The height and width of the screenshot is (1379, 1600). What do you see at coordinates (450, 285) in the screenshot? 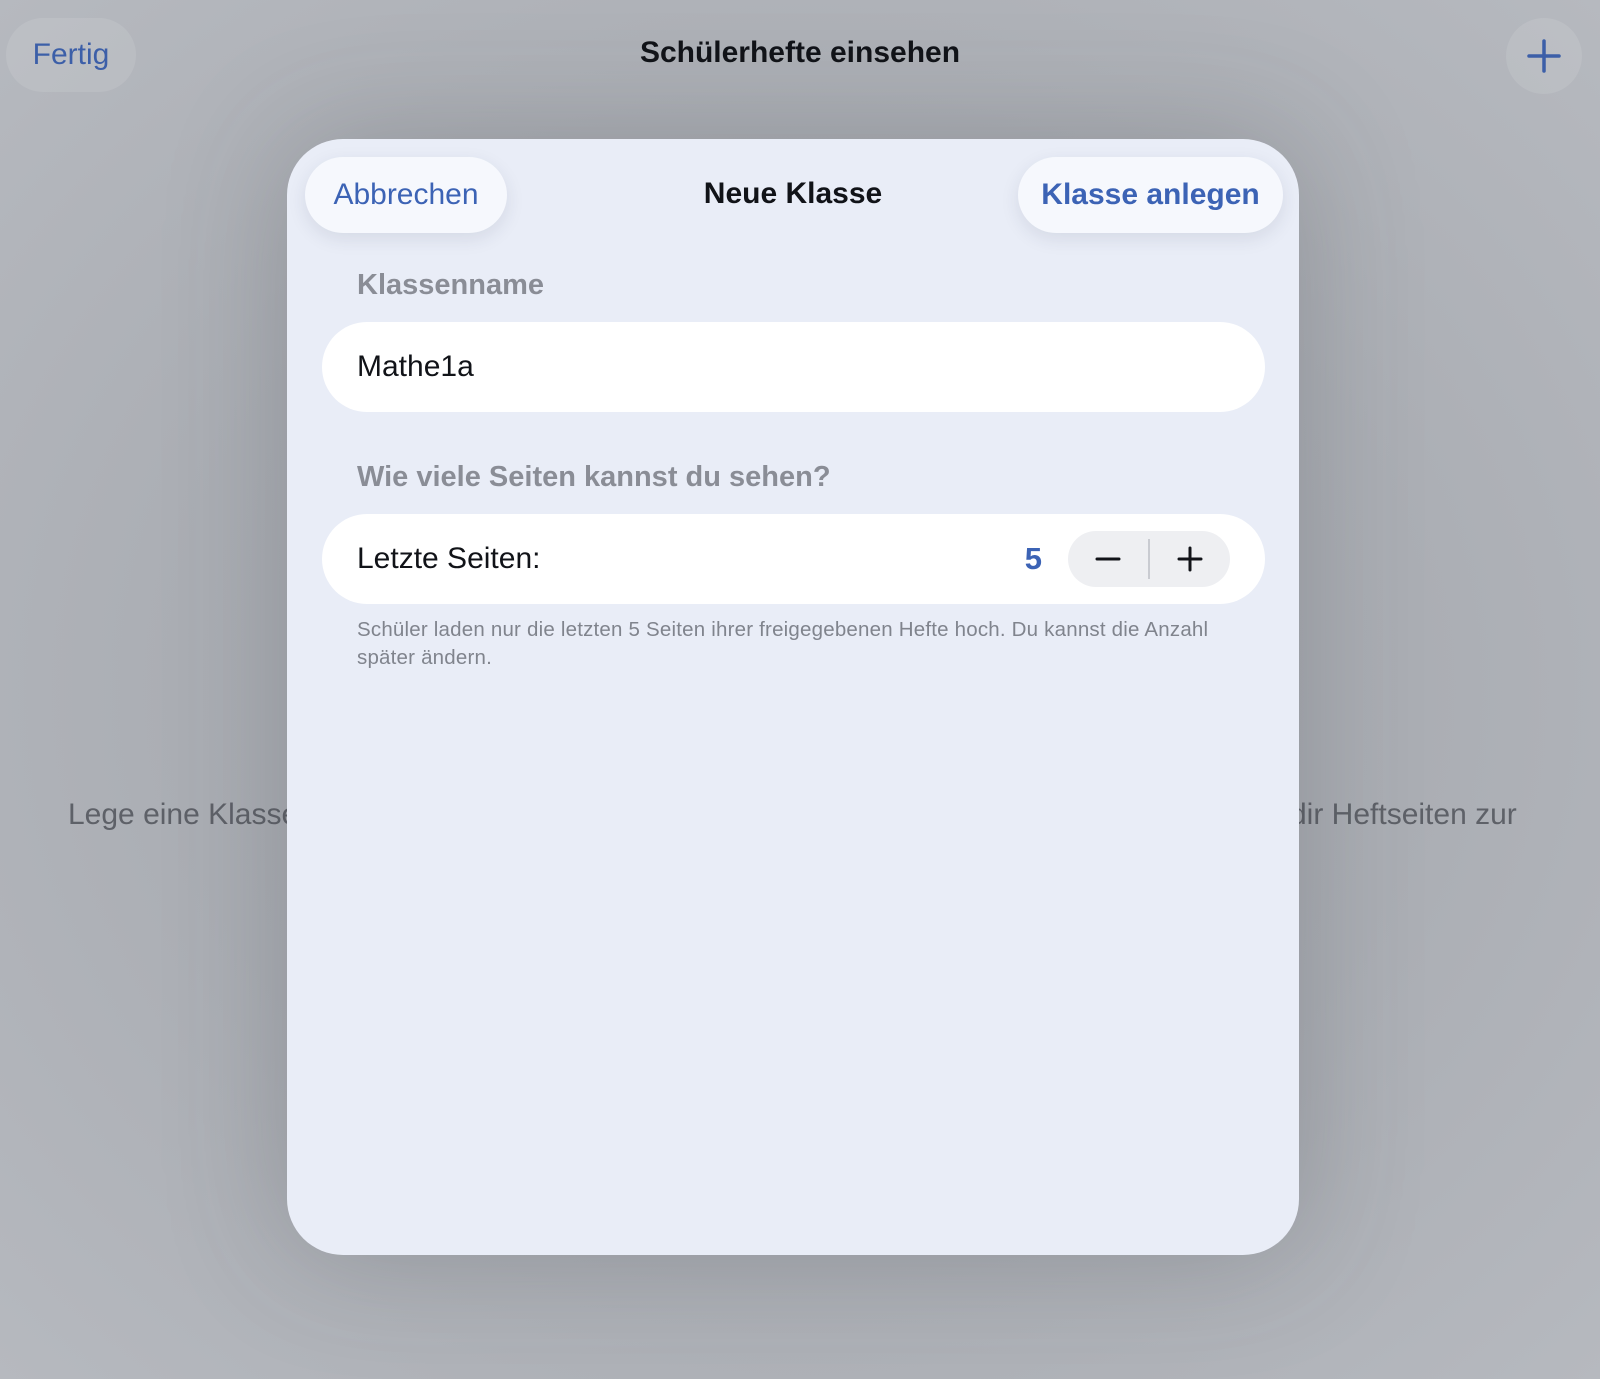
I see `class-name-section-label: Klassenname` at bounding box center [450, 285].